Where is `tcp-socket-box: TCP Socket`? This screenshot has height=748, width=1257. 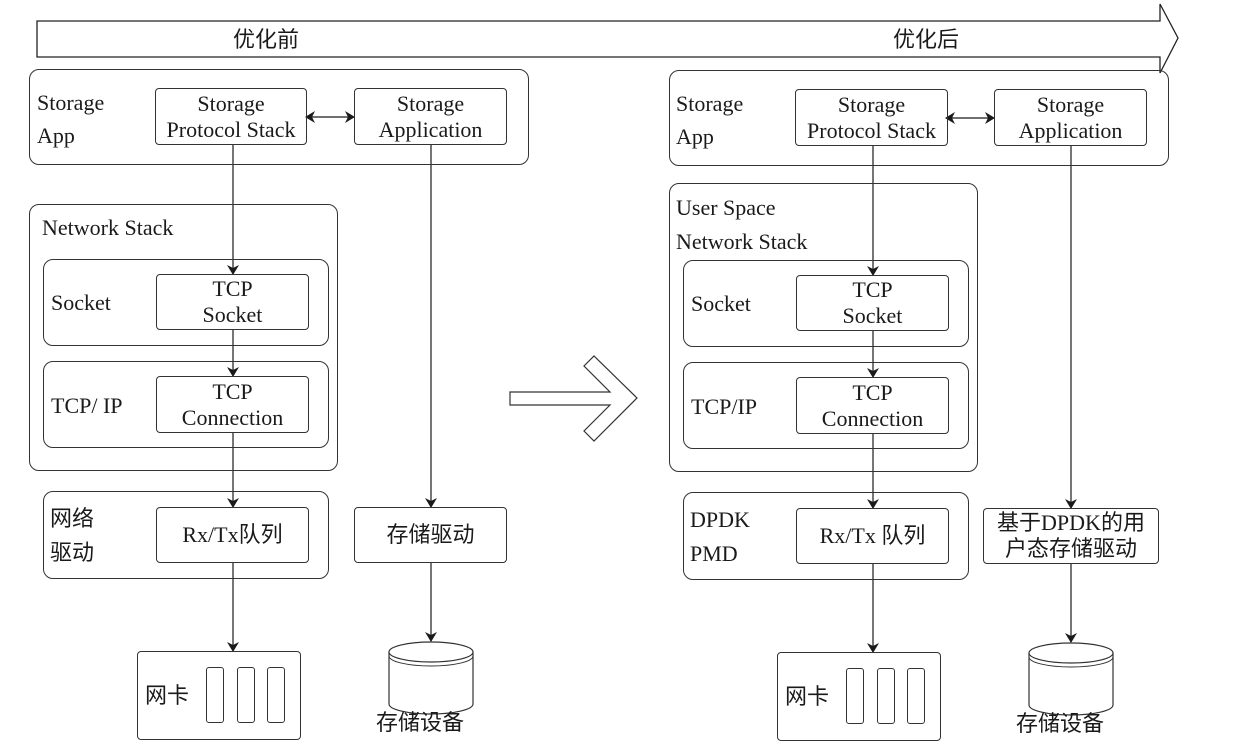
tcp-socket-box: TCP Socket is located at coordinates (232, 302).